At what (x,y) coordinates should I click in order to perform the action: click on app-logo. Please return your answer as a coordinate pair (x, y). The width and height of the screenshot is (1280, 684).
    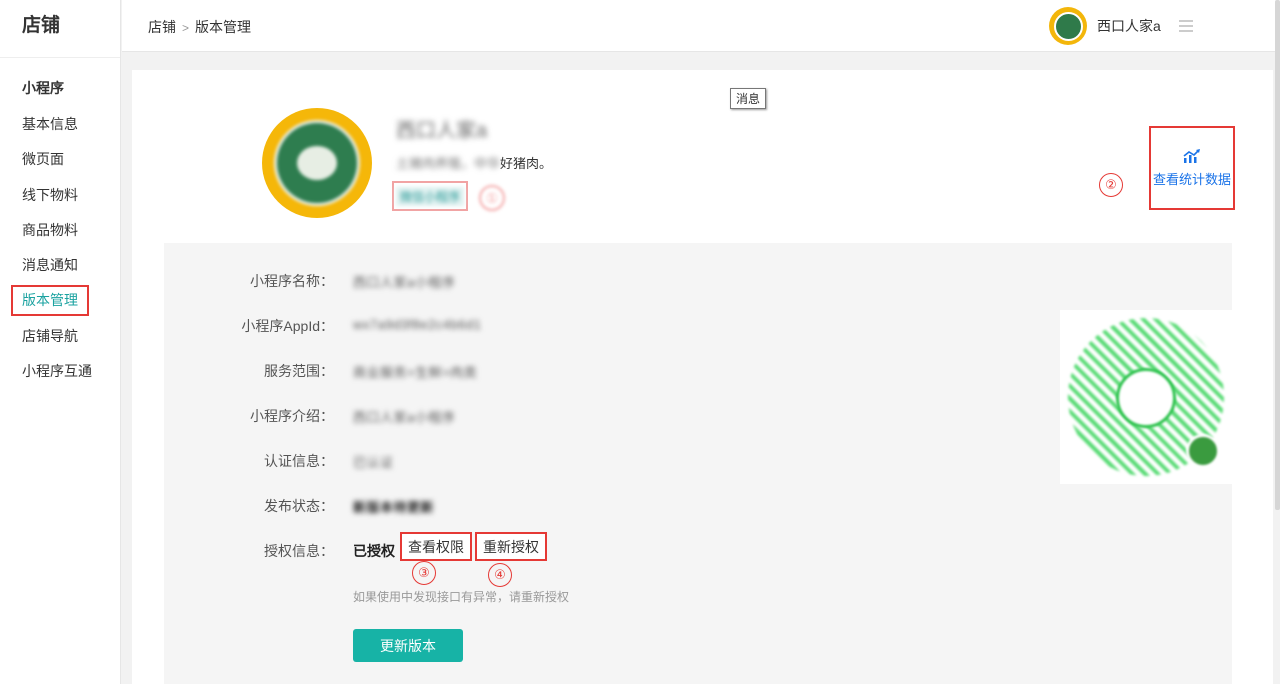
    Looking at the image, I should click on (317, 163).